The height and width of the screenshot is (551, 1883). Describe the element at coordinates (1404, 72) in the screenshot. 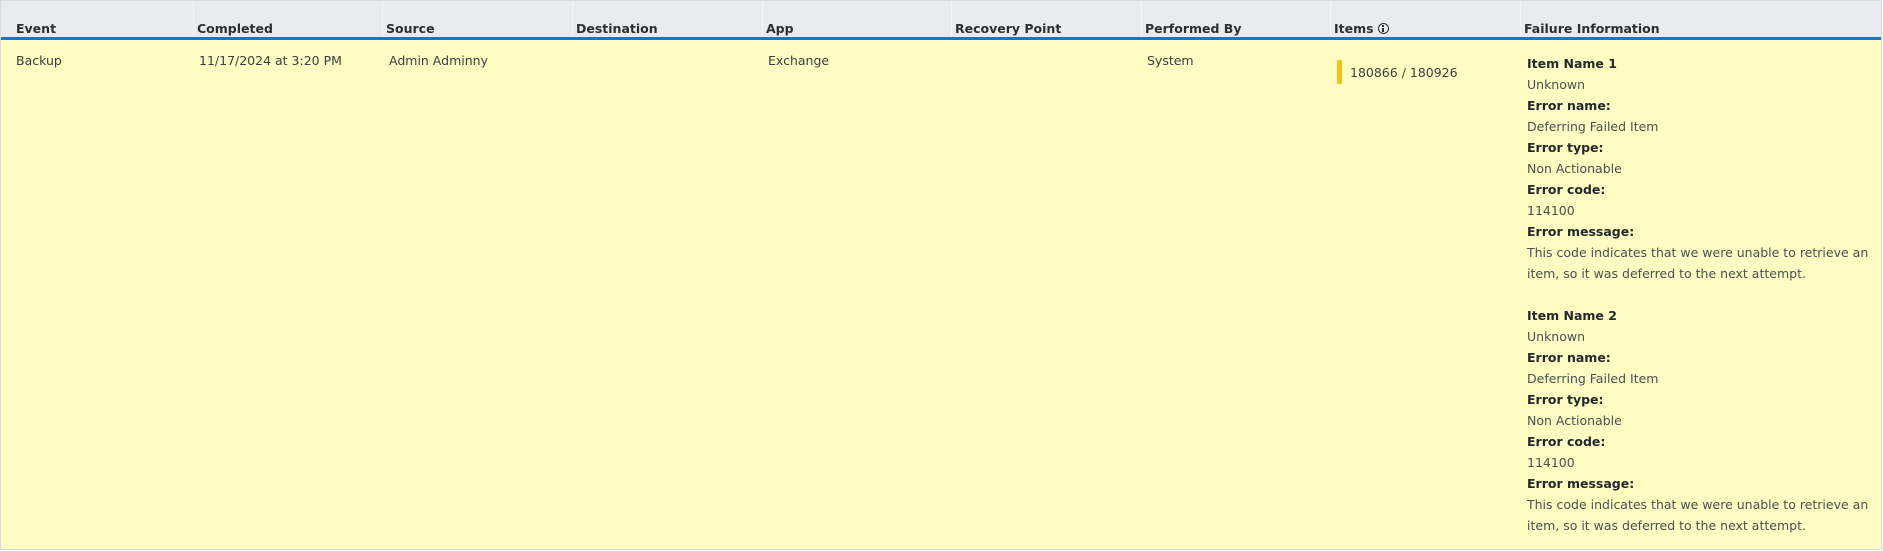

I see `items-count: 180866 / 180926` at that location.